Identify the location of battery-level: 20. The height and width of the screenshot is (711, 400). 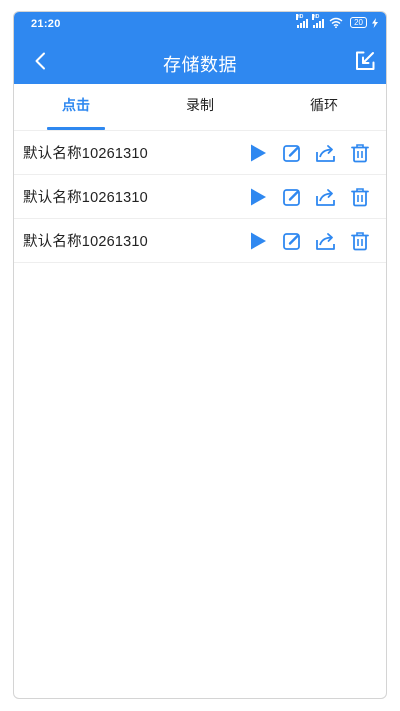
(358, 22).